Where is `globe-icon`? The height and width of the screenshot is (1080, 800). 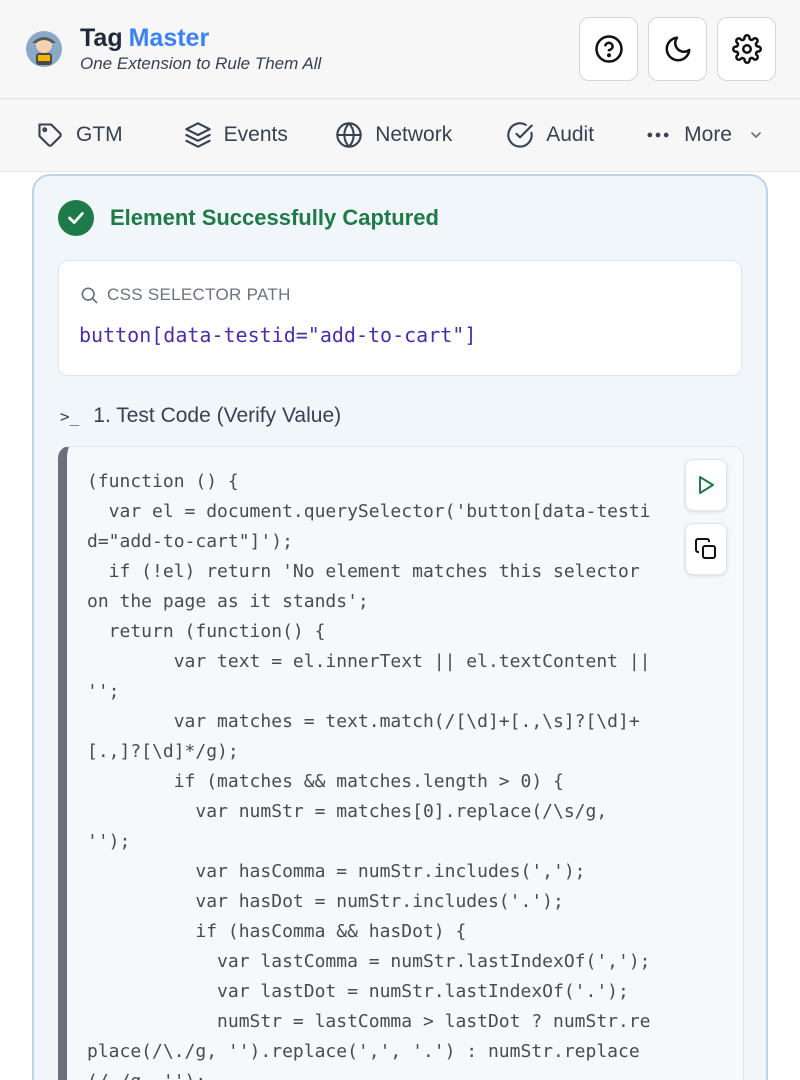 globe-icon is located at coordinates (349, 135).